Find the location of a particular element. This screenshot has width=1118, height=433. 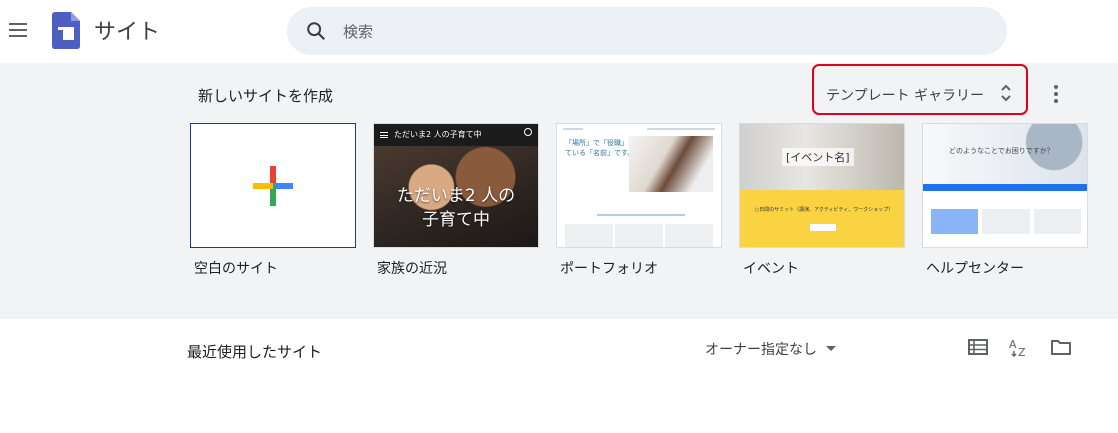

more-options-icon is located at coordinates (1056, 94).